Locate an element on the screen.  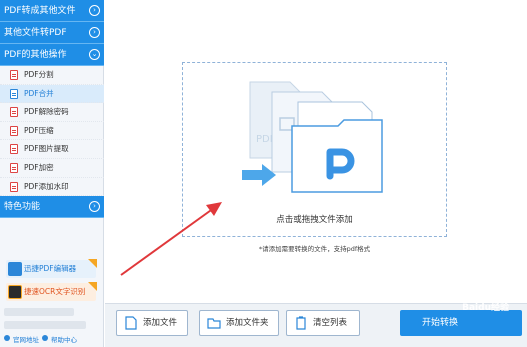
promo-label: 迅捷PDF编辑器 is located at coordinates (50, 268).